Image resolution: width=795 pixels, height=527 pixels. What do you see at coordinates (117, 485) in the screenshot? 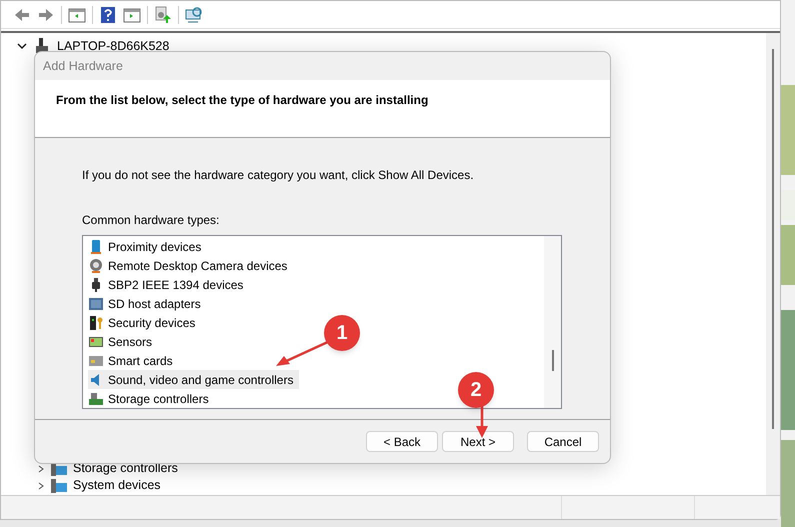
I see `tree-item: System devices` at bounding box center [117, 485].